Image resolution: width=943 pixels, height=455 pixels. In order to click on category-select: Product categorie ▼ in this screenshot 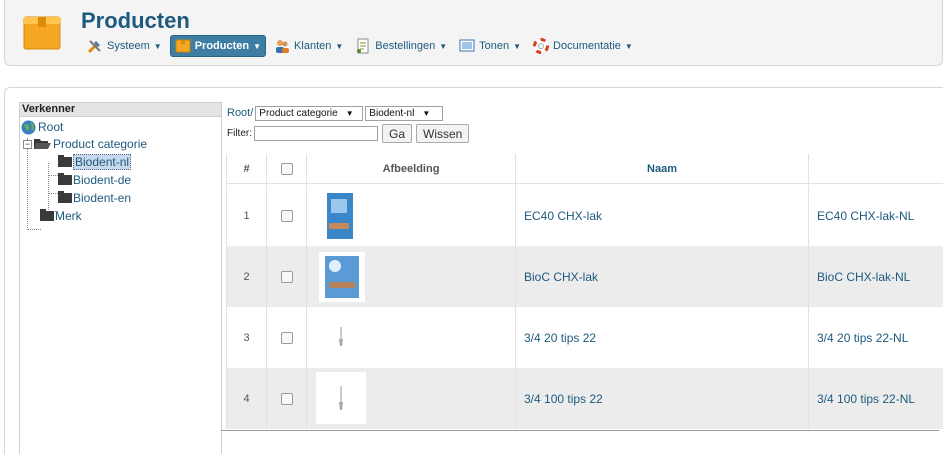, I will do `click(309, 113)`.